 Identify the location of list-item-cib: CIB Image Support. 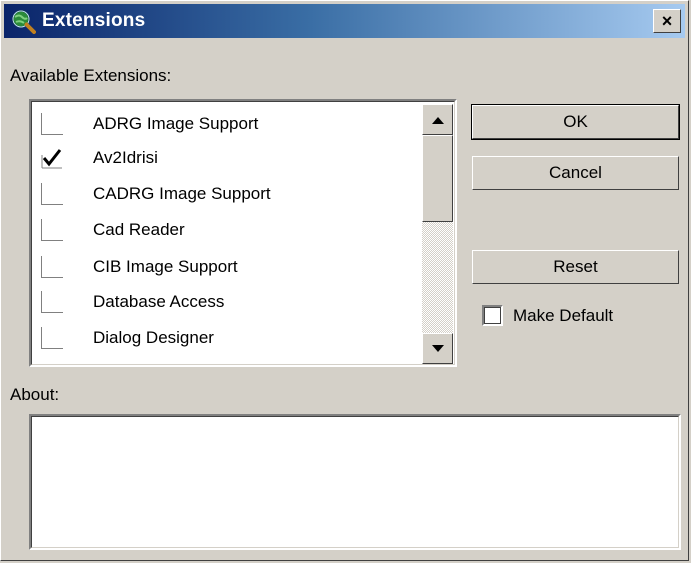
(227, 267).